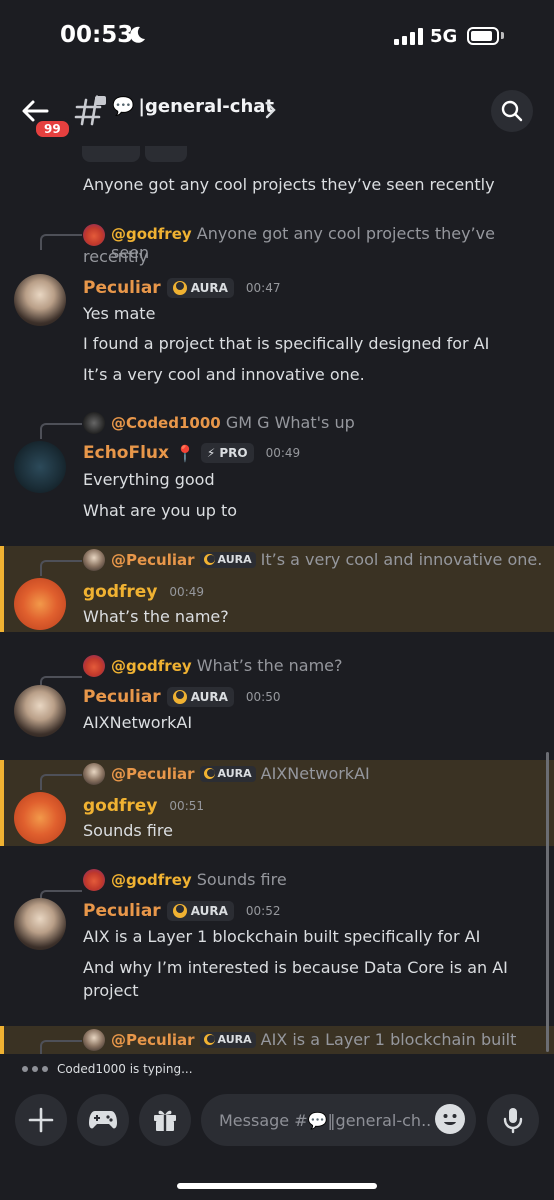  I want to click on role-tag: ⚡ PRO, so click(227, 453).